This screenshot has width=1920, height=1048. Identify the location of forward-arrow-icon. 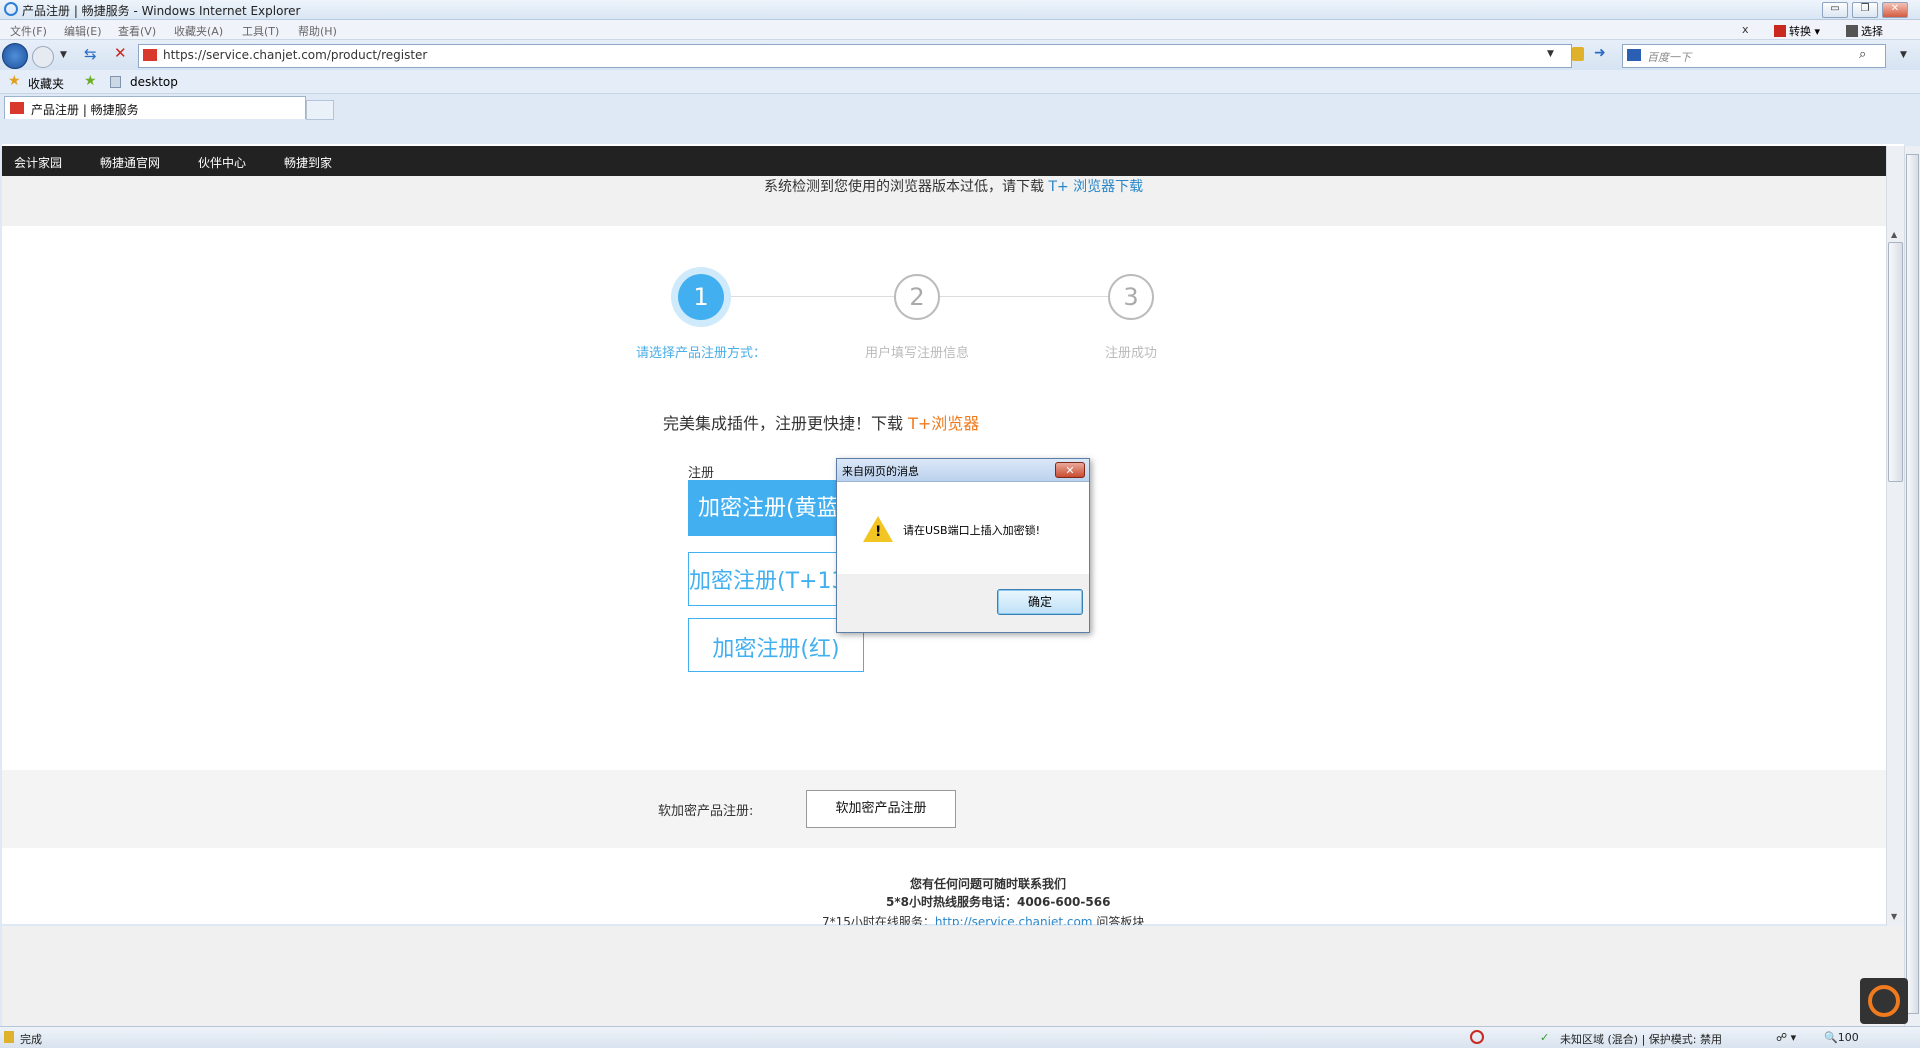
(43, 57).